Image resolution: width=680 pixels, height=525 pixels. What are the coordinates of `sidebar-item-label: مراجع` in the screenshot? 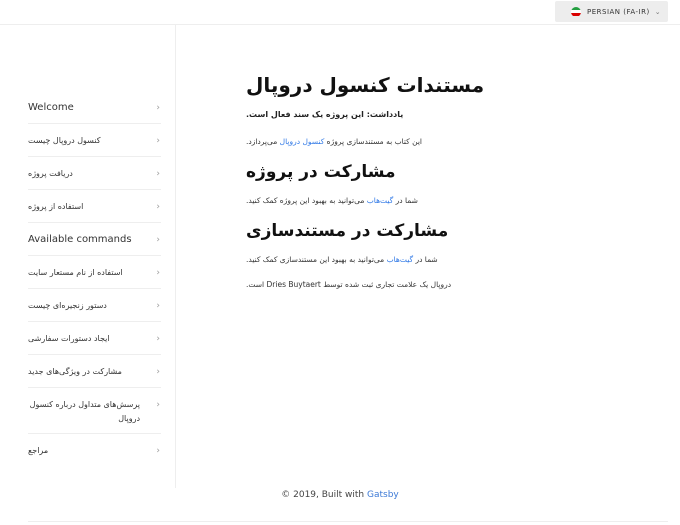 It's located at (38, 450).